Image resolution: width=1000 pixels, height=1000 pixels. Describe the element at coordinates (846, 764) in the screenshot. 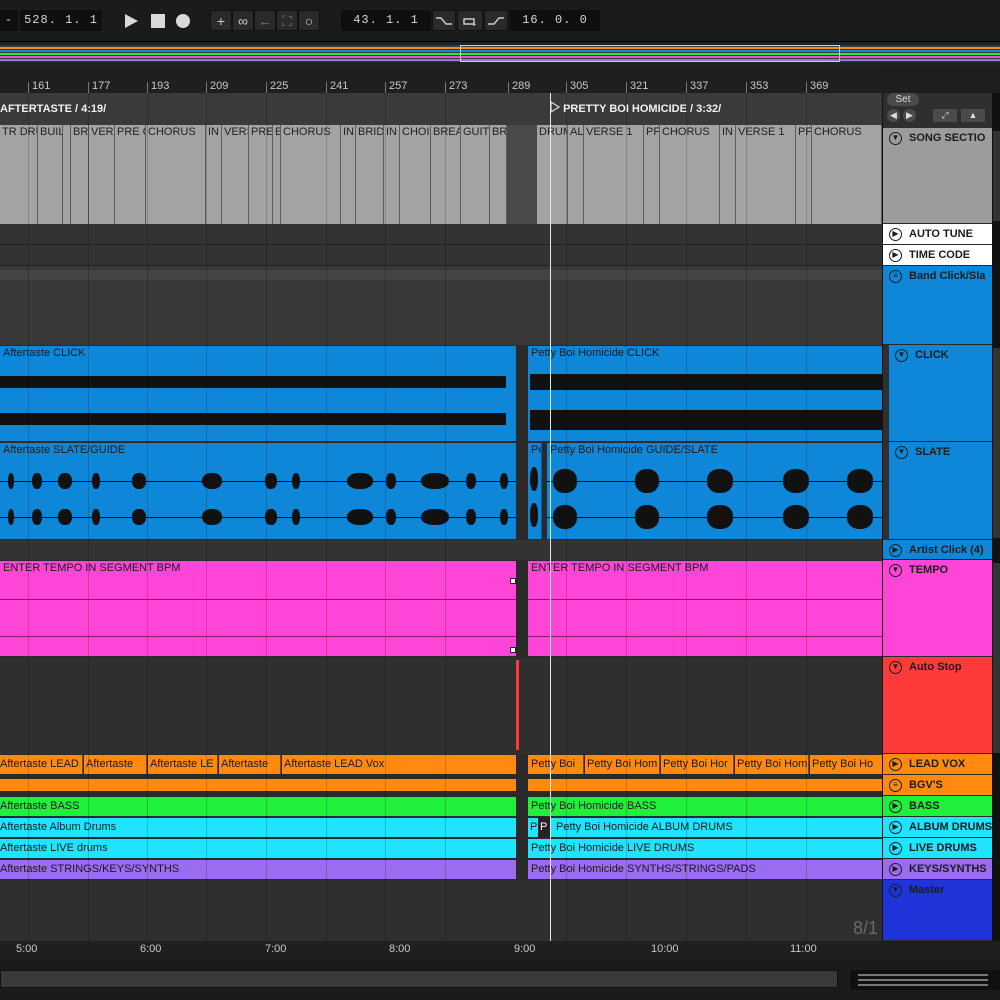

I see `clip-lead-vox: Petty Boi Ho` at that location.